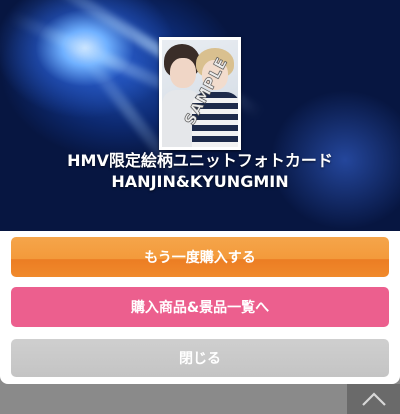 This screenshot has width=400, height=414. I want to click on product-title: HMV限定絵柄ユニットフォトカード HANJIN&KYUNGMIN, so click(200, 171).